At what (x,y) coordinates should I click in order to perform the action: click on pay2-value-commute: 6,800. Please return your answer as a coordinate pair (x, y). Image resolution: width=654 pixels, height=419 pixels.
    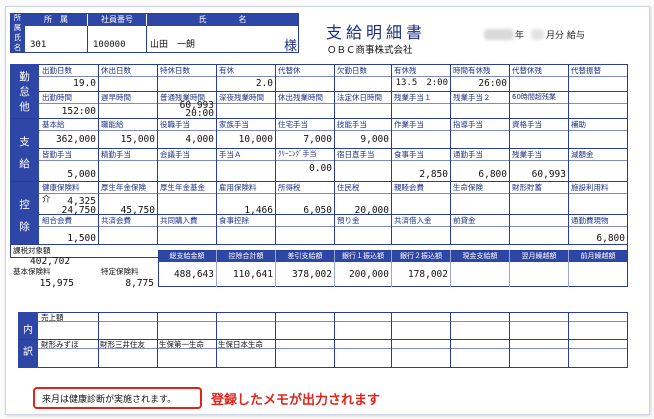
    Looking at the image, I should click on (492, 174).